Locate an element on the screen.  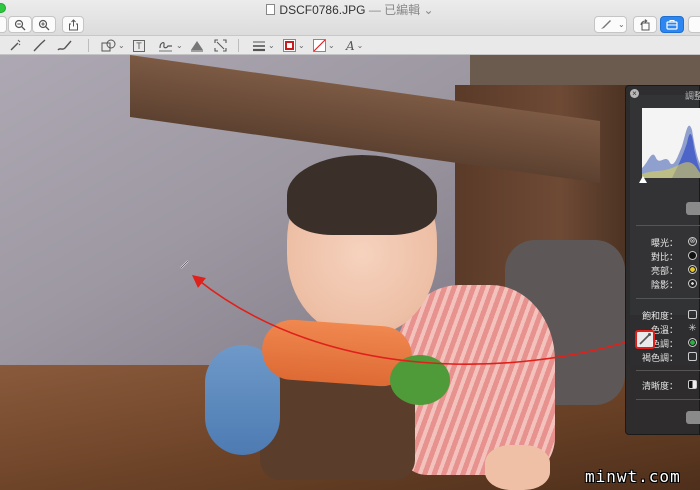
temperature-label: 色溫： is located at coordinates (664, 330).